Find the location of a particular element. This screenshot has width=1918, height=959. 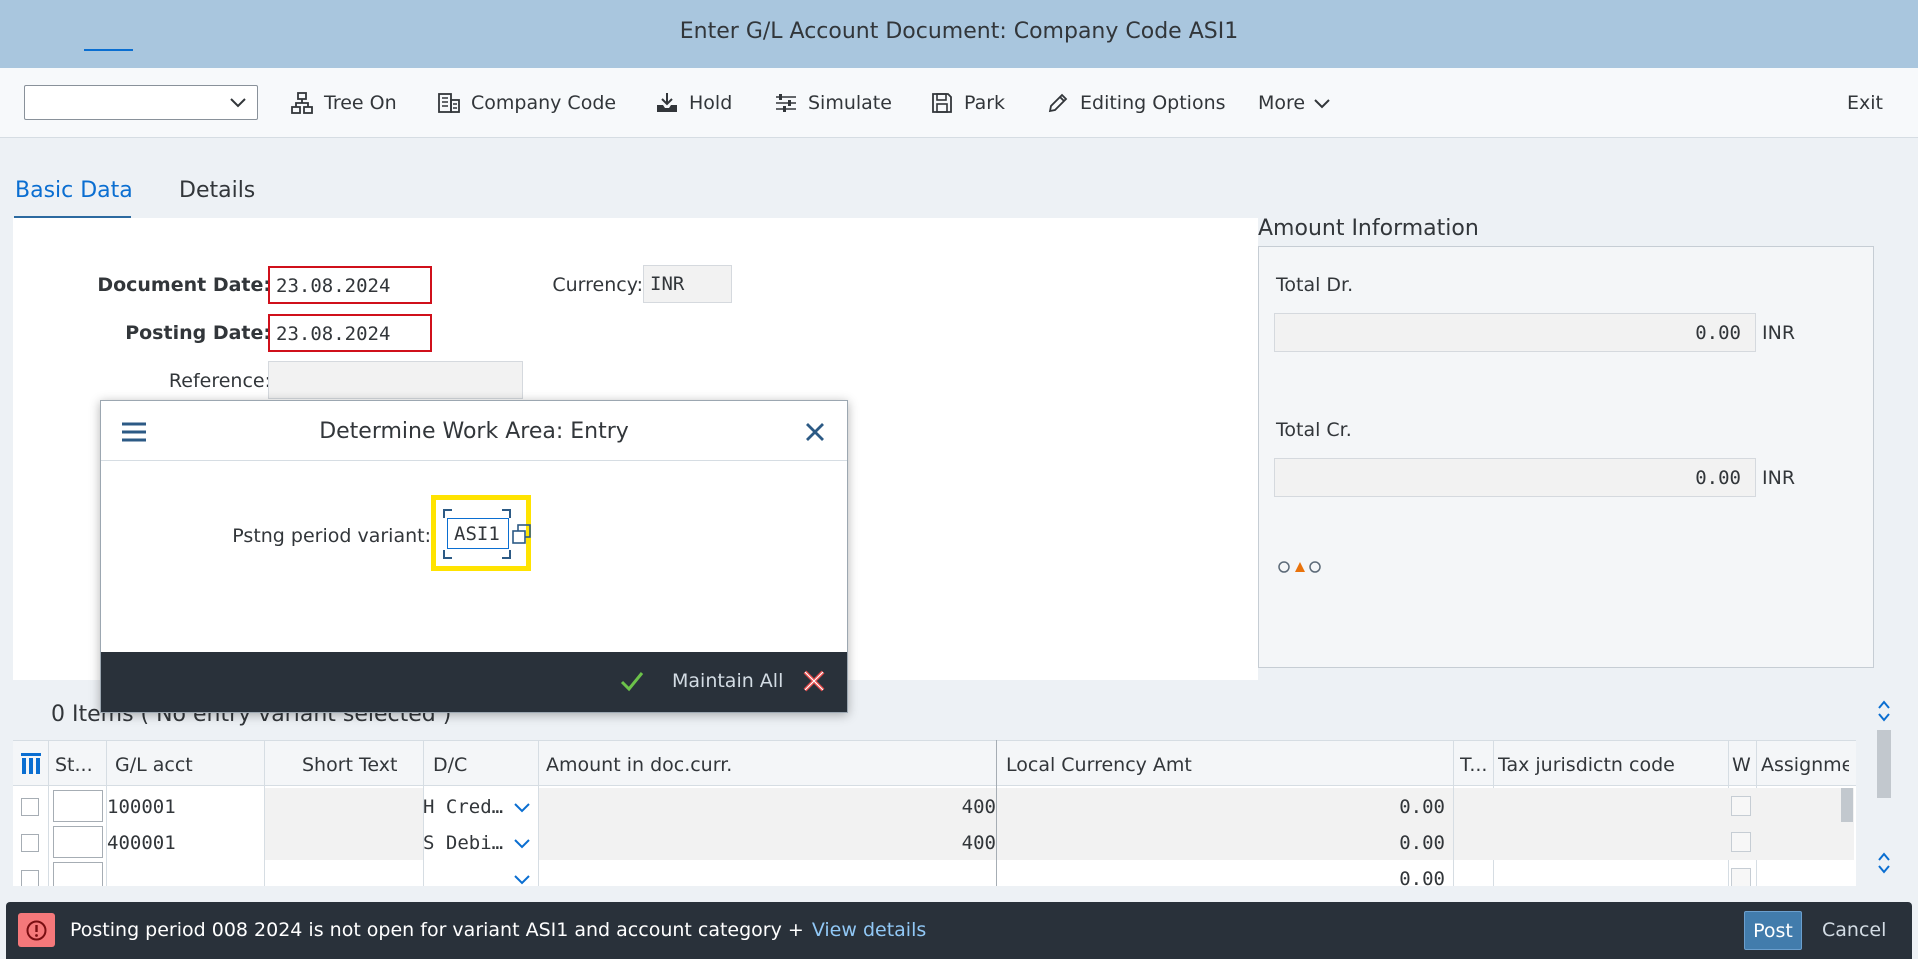

exit-button: Exit is located at coordinates (1865, 103).